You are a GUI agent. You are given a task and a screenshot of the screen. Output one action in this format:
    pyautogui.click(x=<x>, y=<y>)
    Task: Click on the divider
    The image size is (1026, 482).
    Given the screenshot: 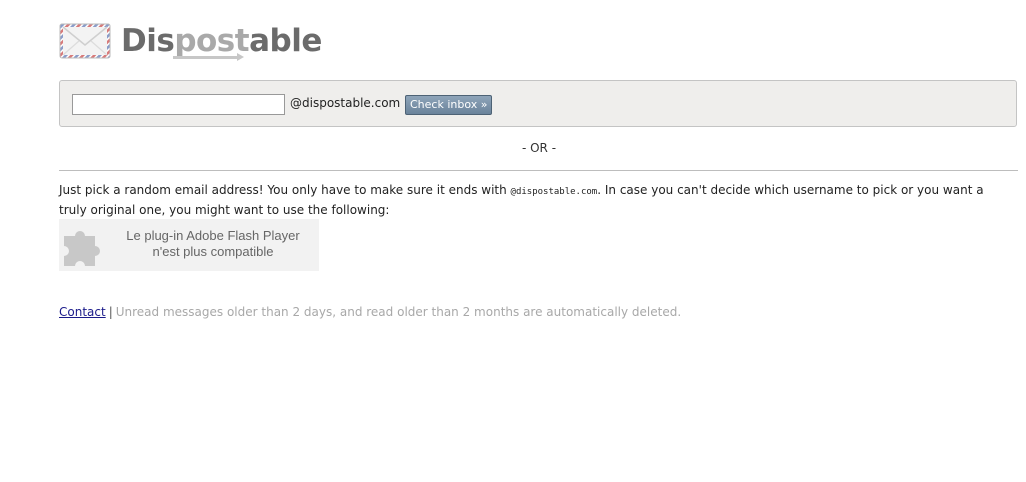 What is the action you would take?
    pyautogui.click(x=538, y=170)
    